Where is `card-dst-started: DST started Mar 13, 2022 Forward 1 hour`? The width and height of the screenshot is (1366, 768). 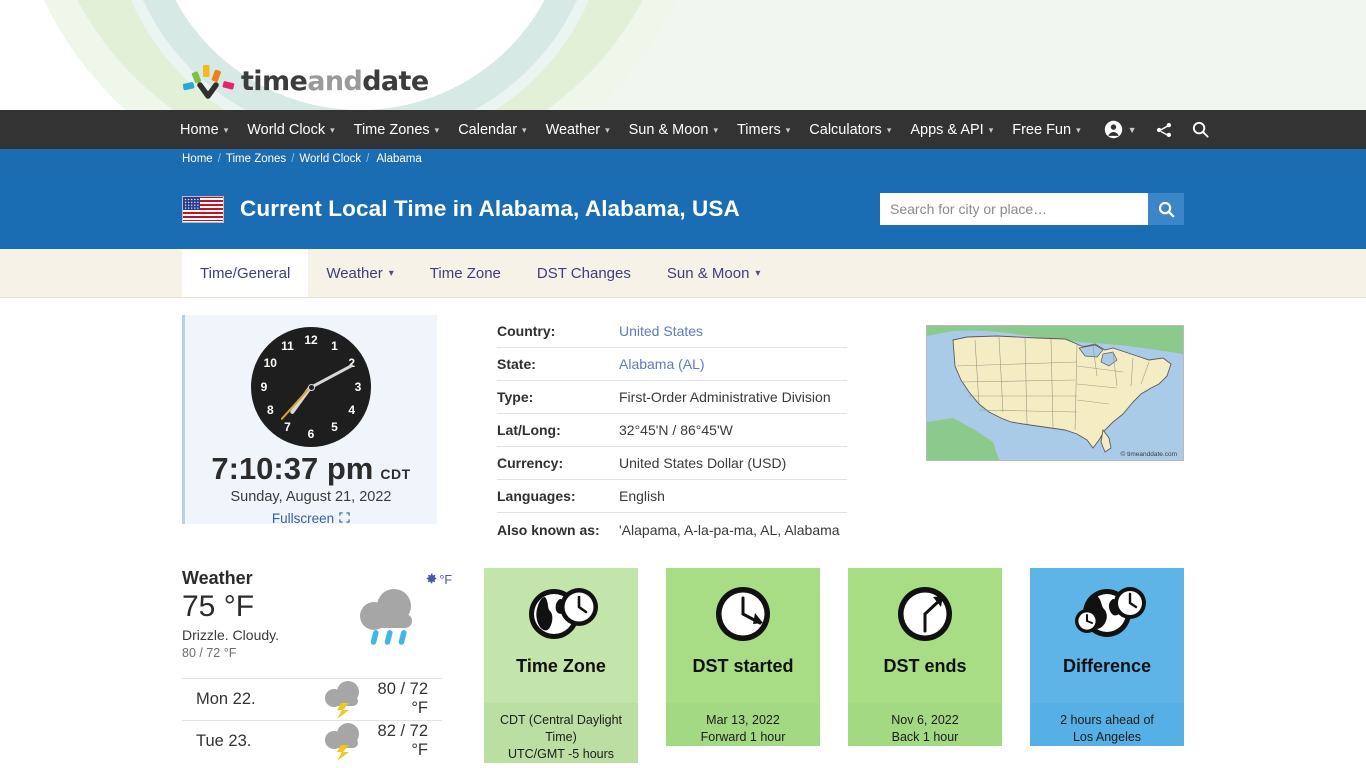
card-dst-started: DST started Mar 13, 2022 Forward 1 hour is located at coordinates (743, 663).